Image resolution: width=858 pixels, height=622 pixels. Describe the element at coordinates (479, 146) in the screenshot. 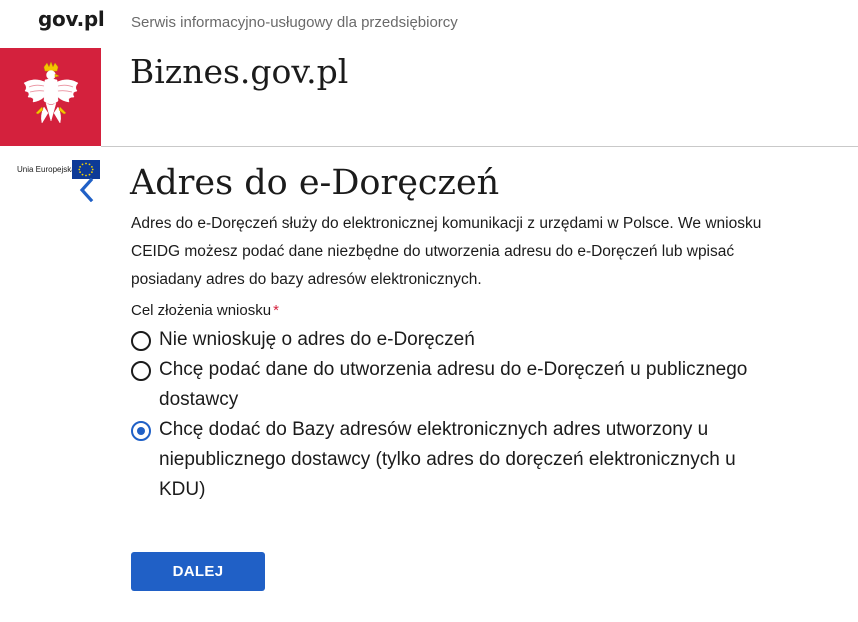

I see `header-divider` at that location.